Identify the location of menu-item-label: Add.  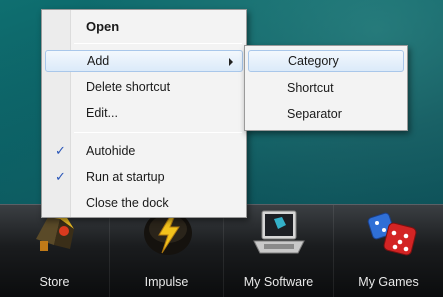
(98, 61).